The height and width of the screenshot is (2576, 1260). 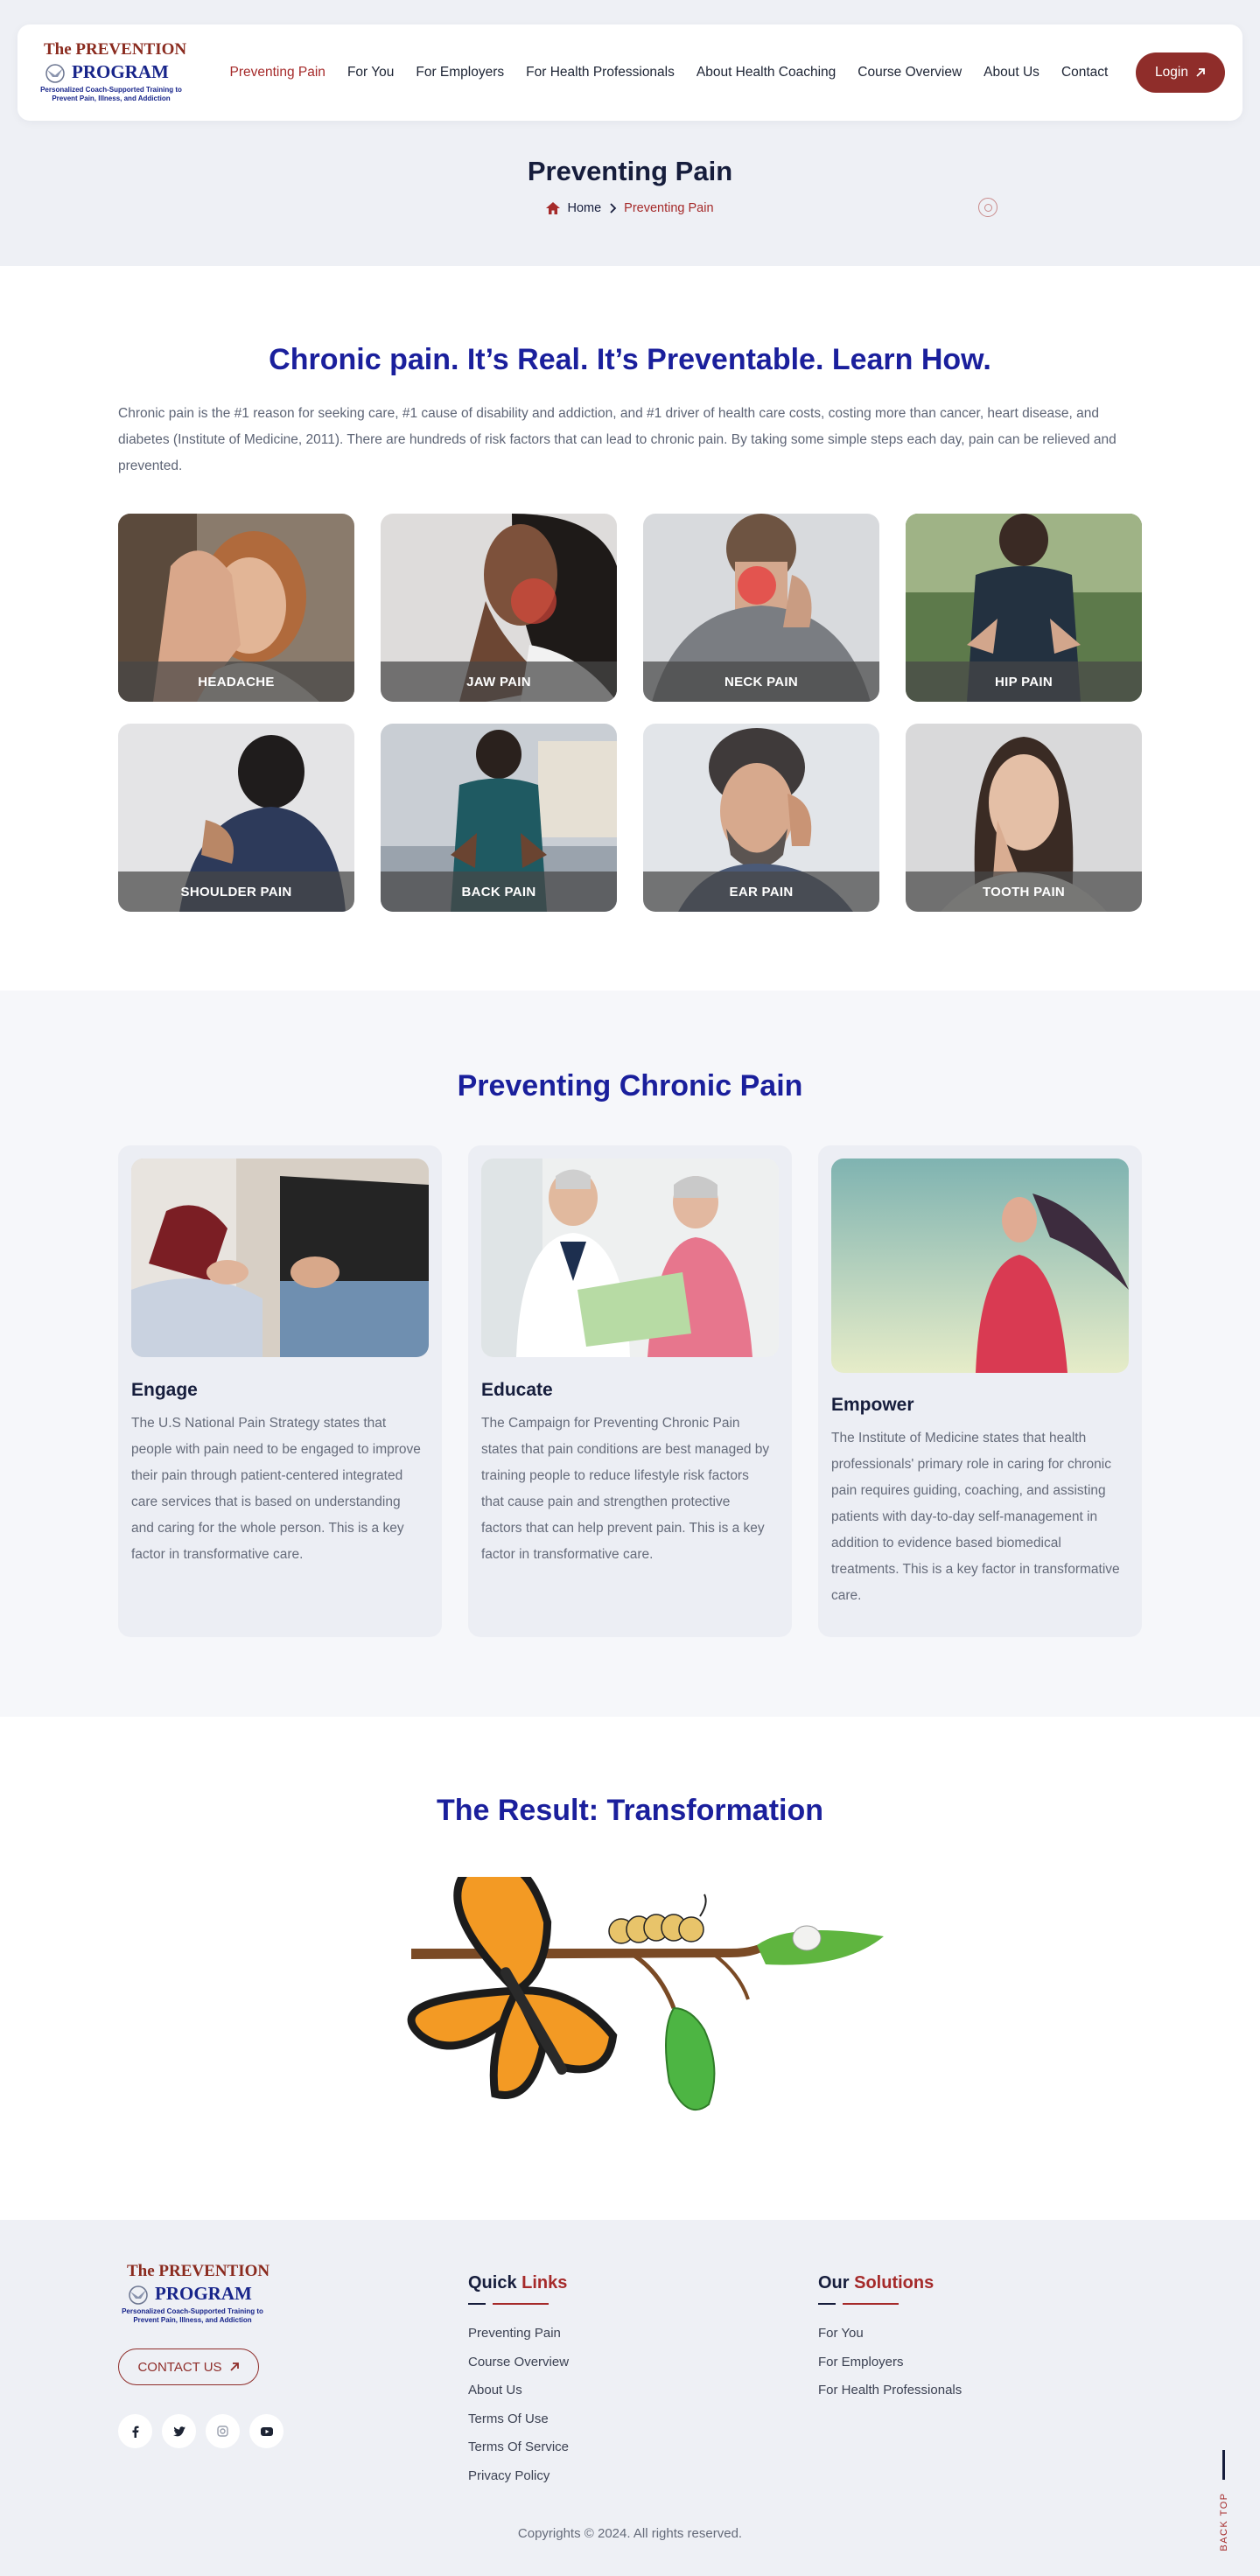 I want to click on pain-card-label: JAW PAIN, so click(x=499, y=682).